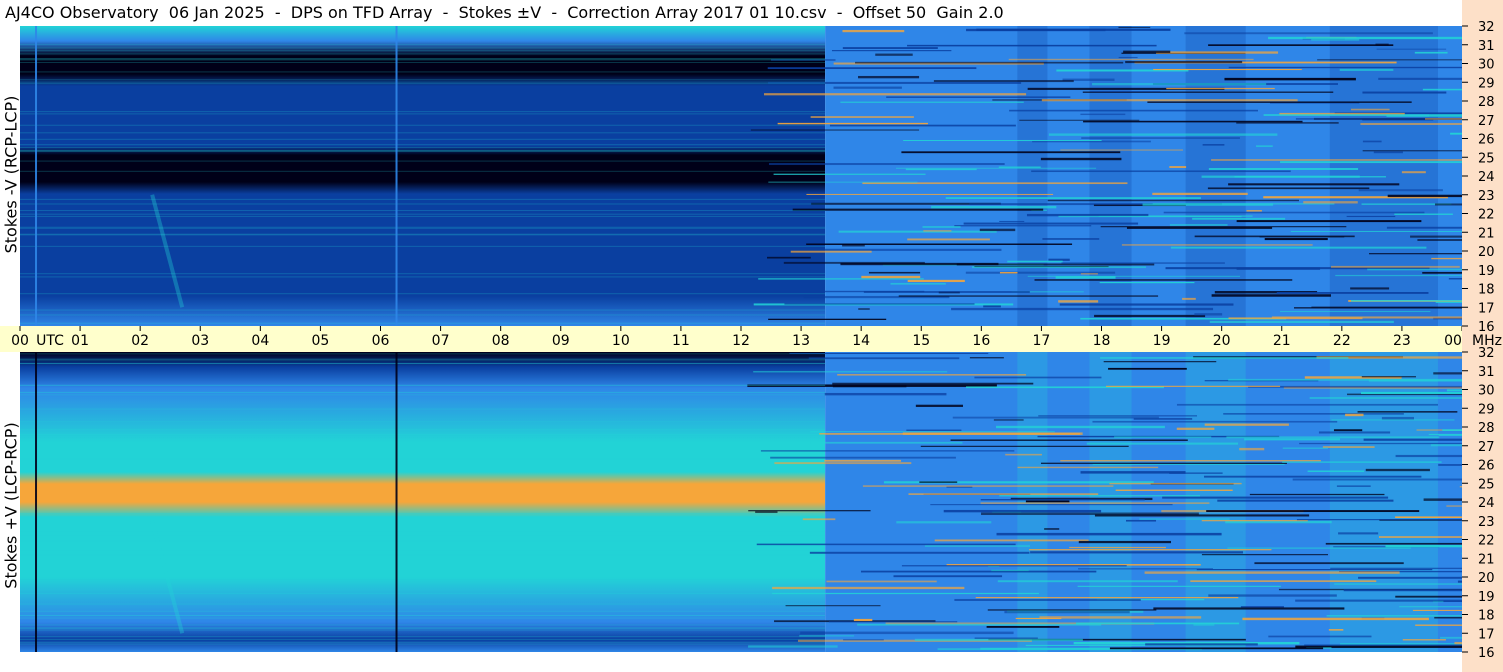  I want to click on mhz-tick-label: 23, so click(1486, 522).